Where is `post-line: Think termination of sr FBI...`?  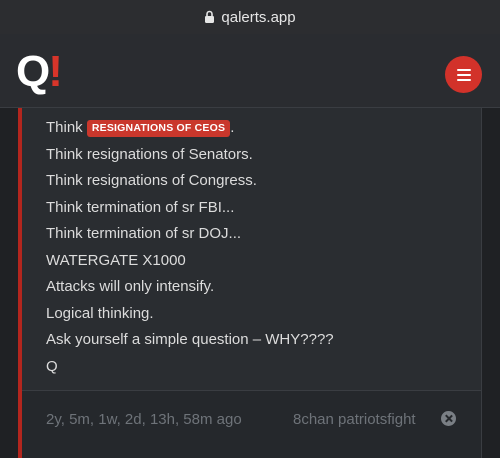
post-line: Think termination of sr FBI... is located at coordinates (140, 207).